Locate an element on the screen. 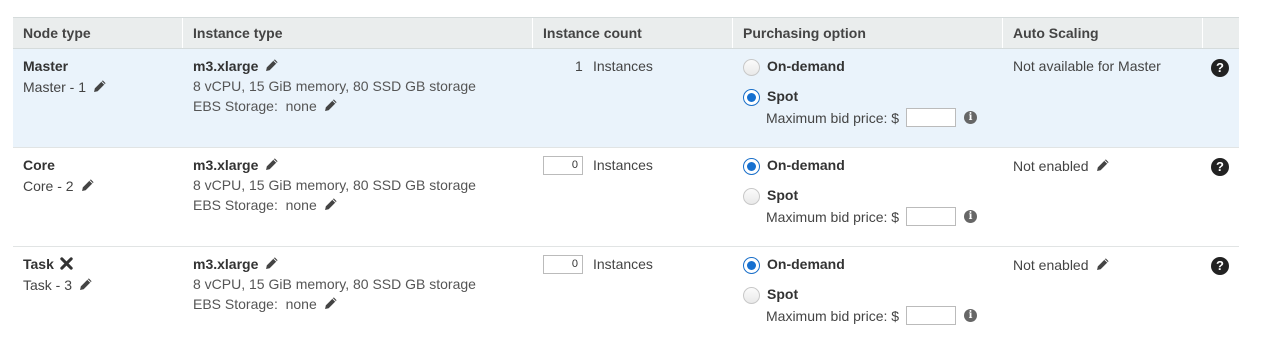 This screenshot has width=1261, height=342. node-type-label: Master is located at coordinates (46, 66).